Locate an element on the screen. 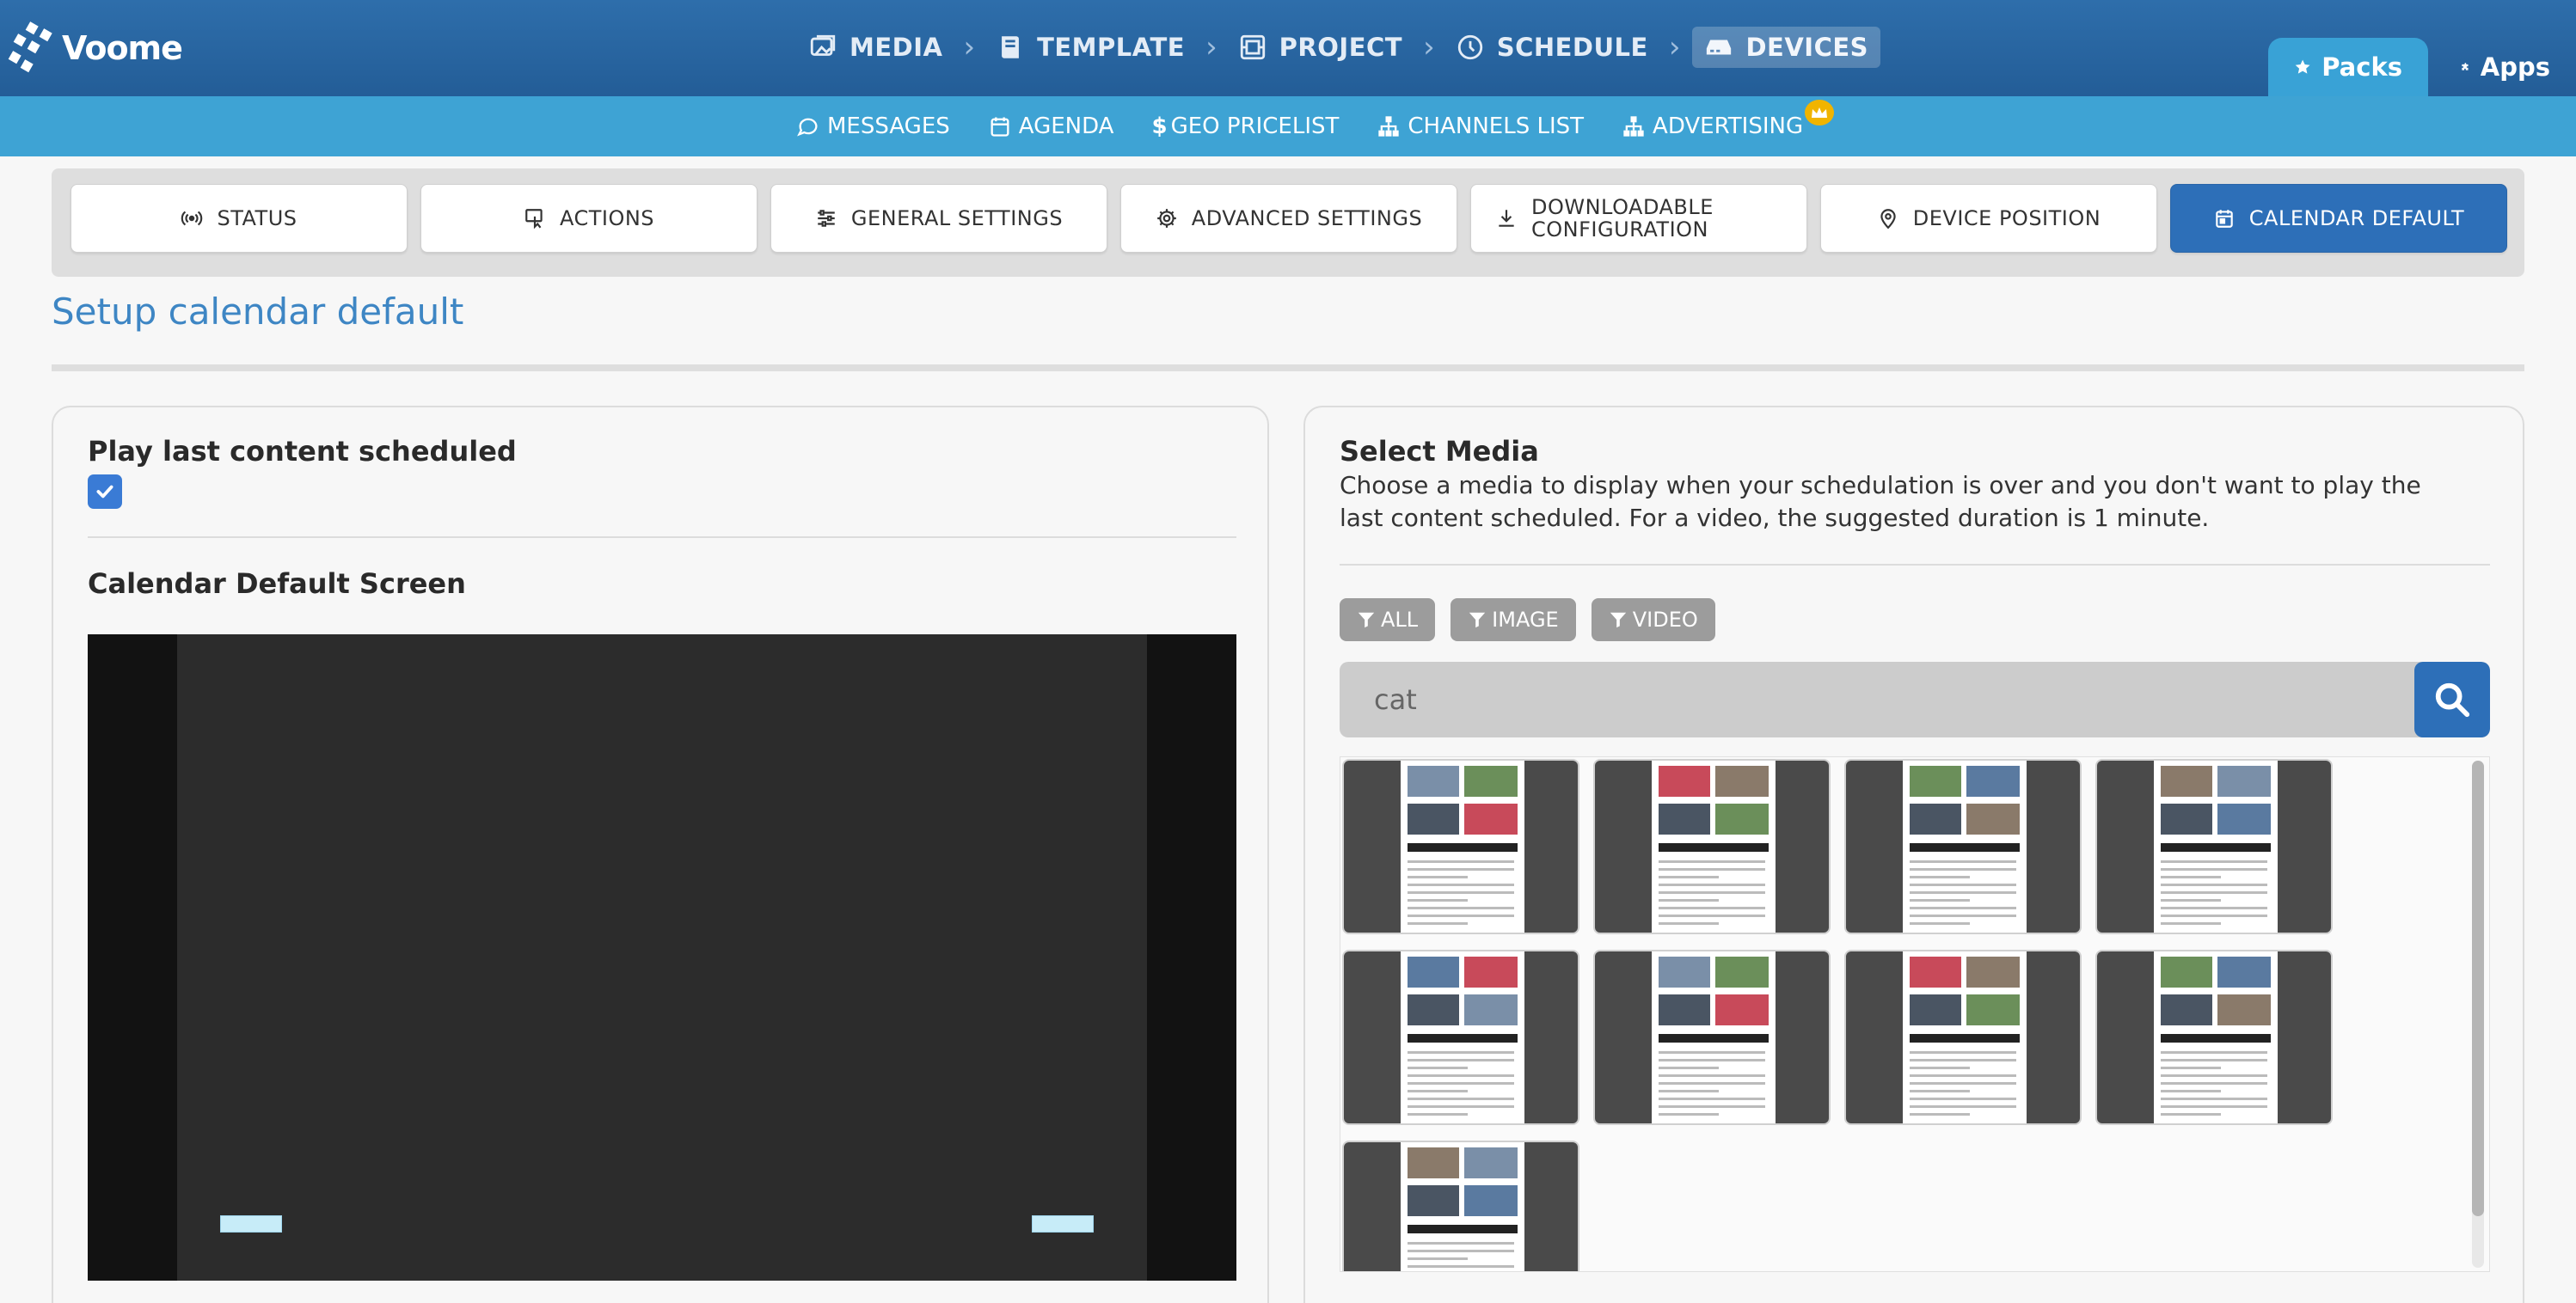 The height and width of the screenshot is (1303, 2576). filter-video-button: VIDEO is located at coordinates (1653, 619).